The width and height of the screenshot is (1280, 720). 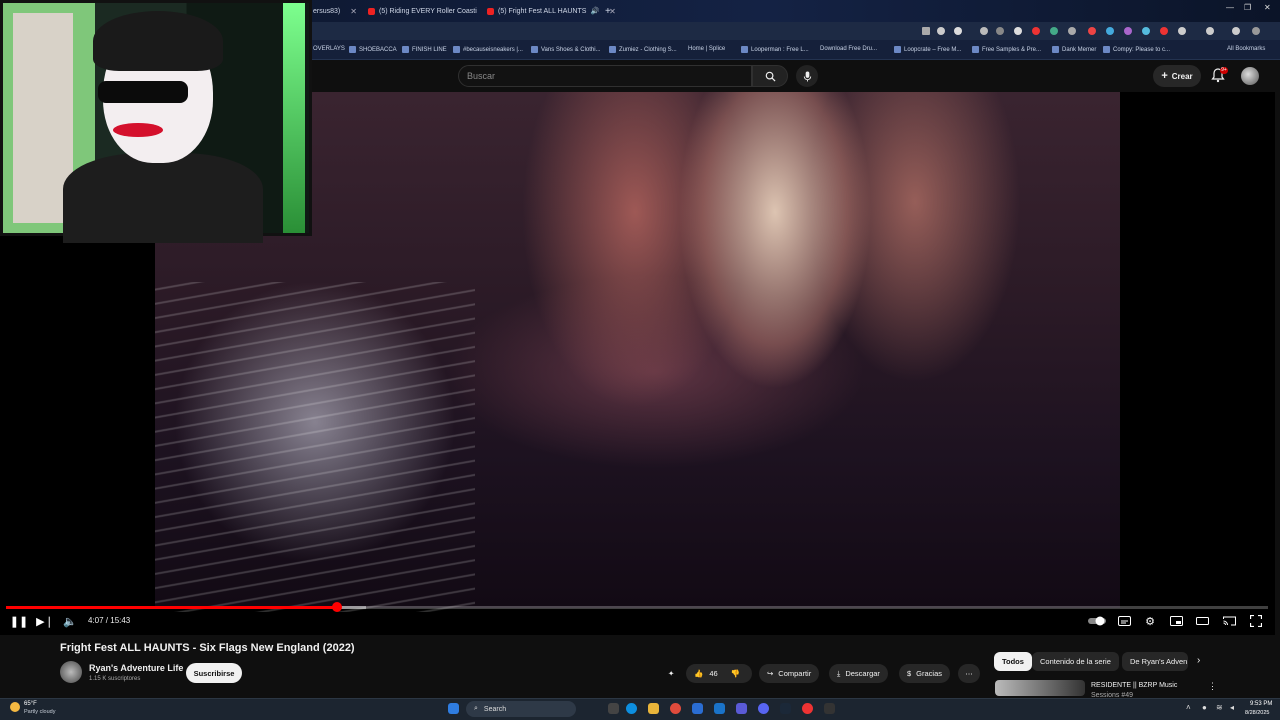 What do you see at coordinates (45, 621) in the screenshot?
I see `next-icon: ▶❘` at bounding box center [45, 621].